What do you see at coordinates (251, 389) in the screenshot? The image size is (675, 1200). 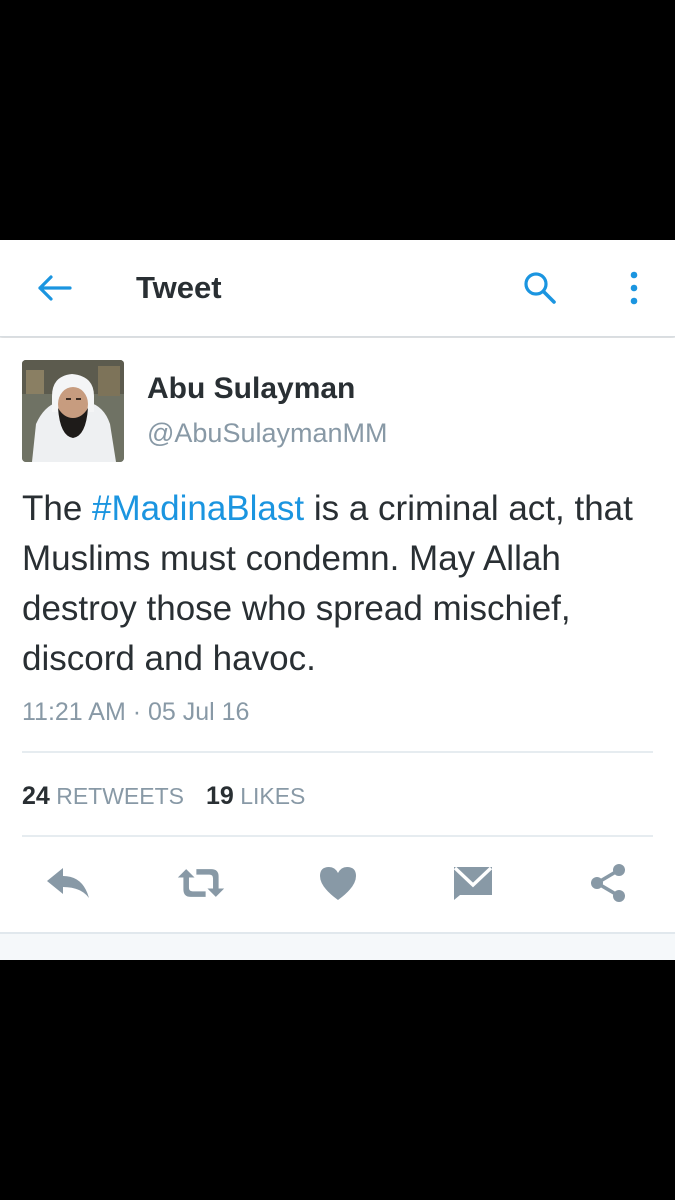 I see `author-name: Abu Sulayman` at bounding box center [251, 389].